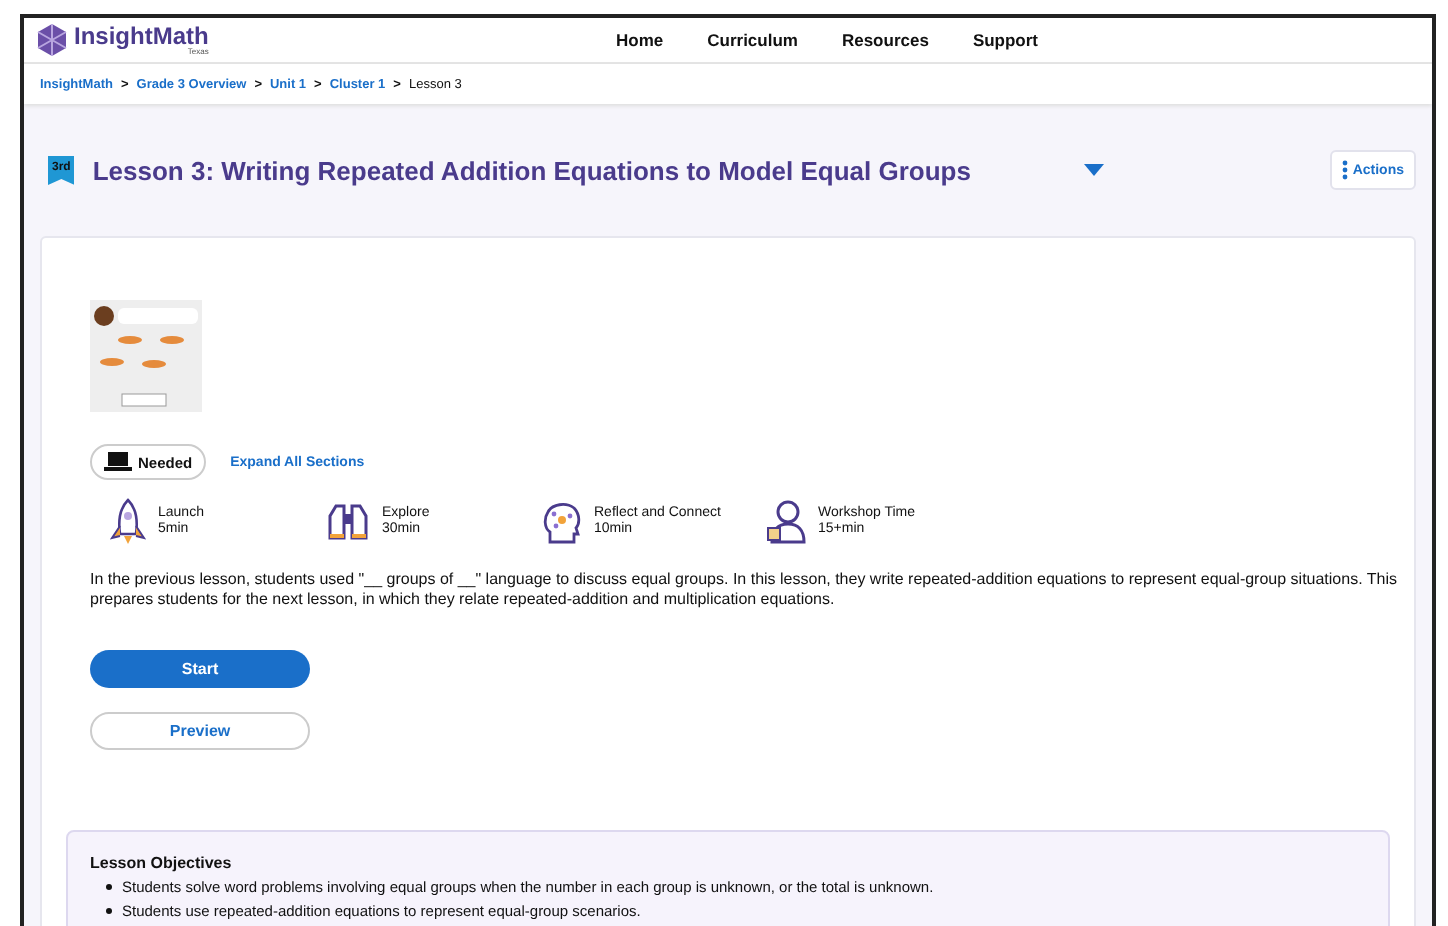 The image size is (1448, 926). Describe the element at coordinates (52, 40) in the screenshot. I see `logo-icon` at that location.